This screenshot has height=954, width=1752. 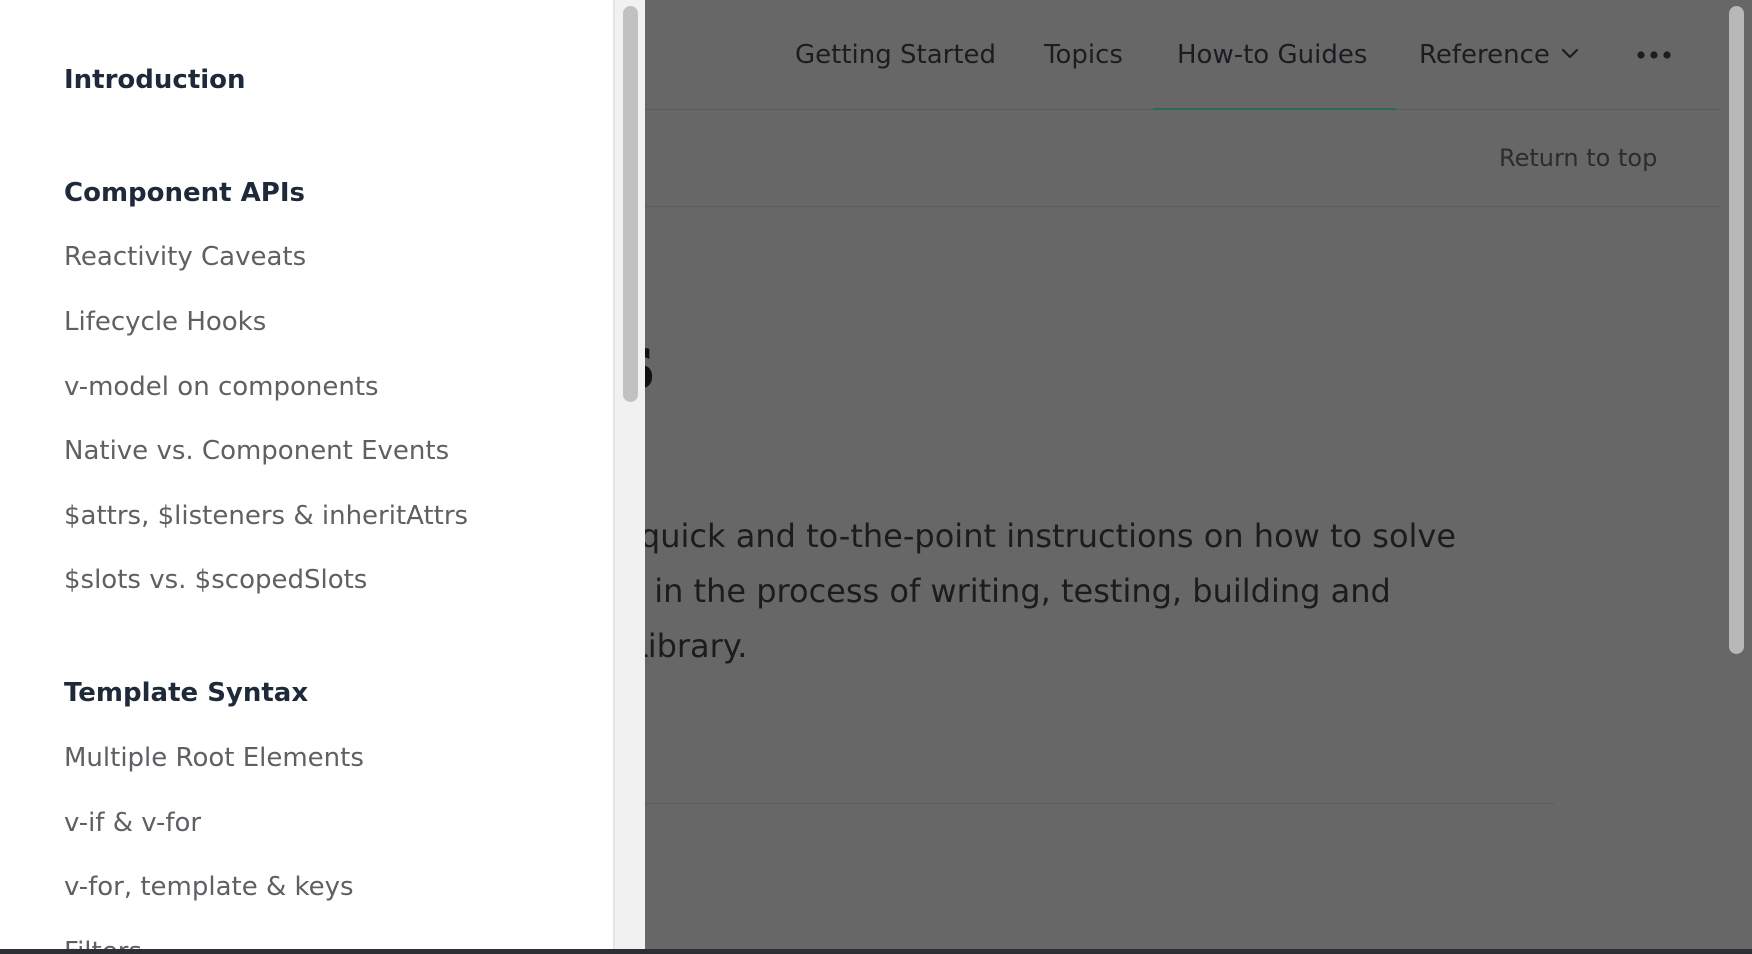 I want to click on sidebar-item-slots-vs-scopedslots: $slots vs. $scopedSlots, so click(x=215, y=580).